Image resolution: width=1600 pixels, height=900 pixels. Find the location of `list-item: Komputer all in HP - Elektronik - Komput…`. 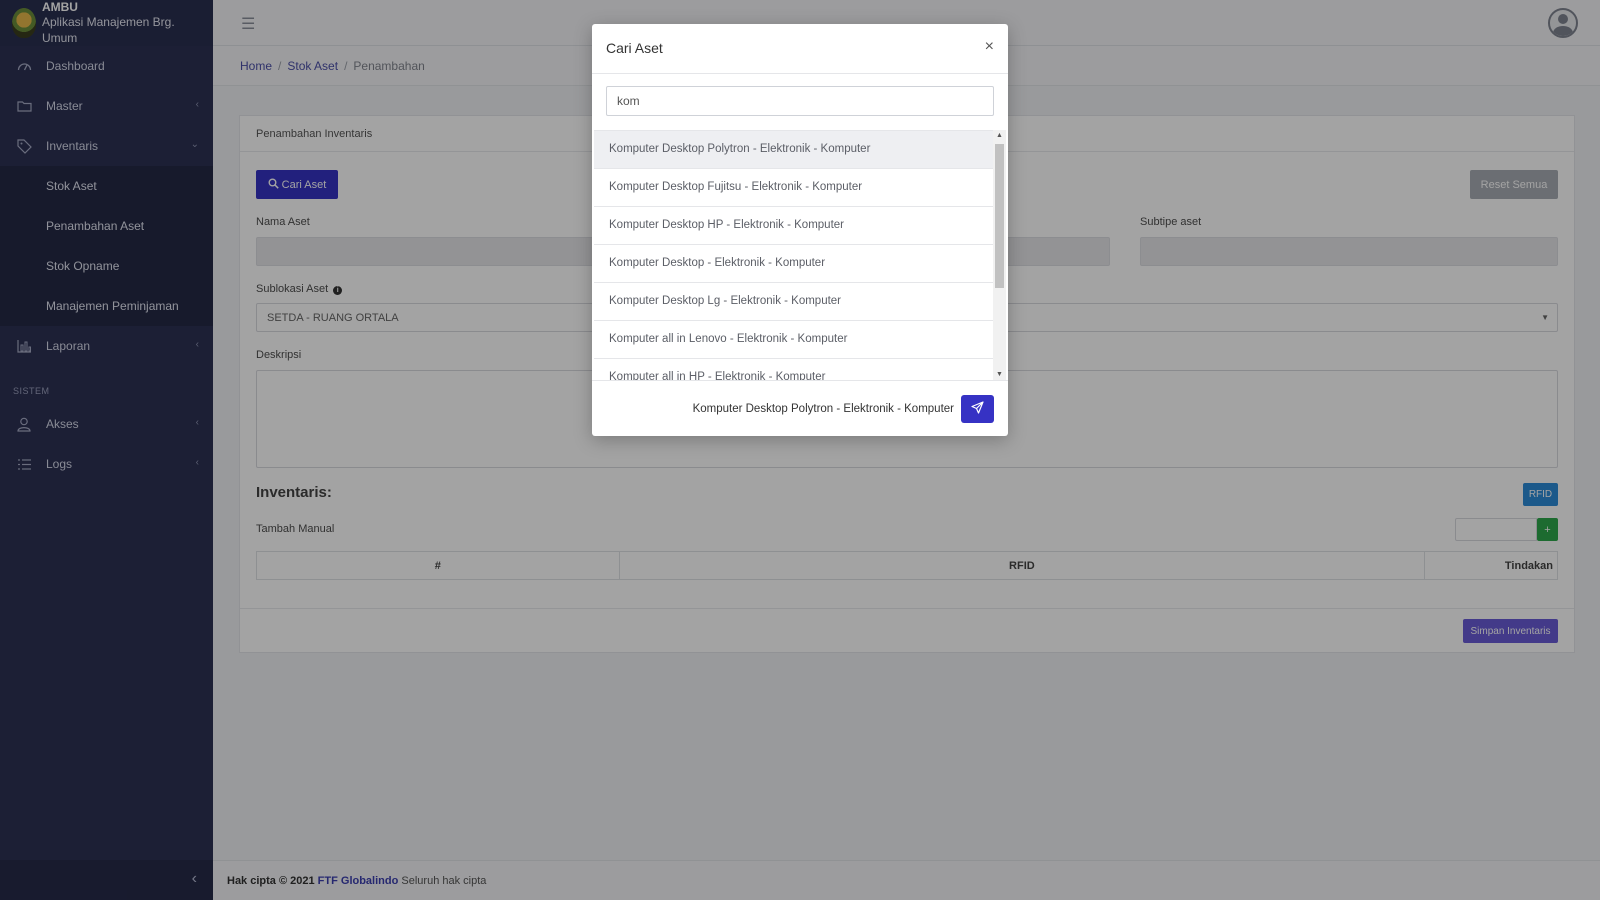

list-item: Komputer all in HP - Elektronik - Komput… is located at coordinates (794, 369).